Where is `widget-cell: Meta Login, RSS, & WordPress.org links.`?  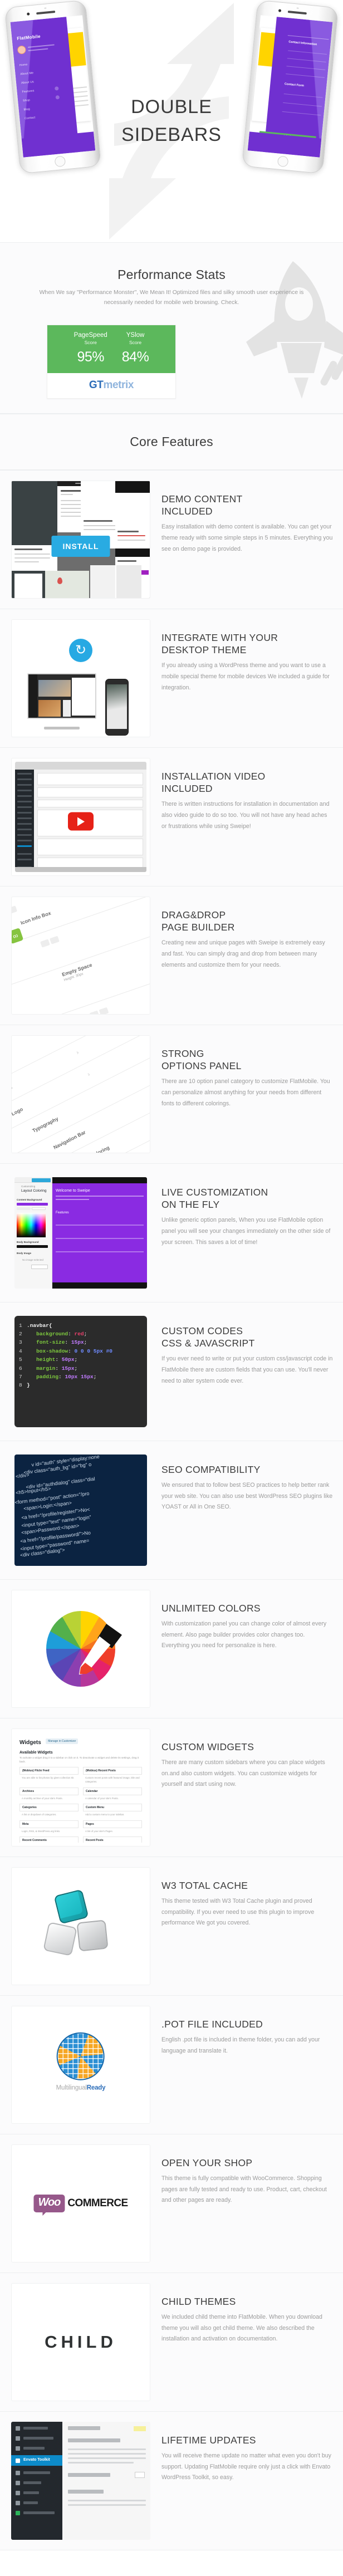 widget-cell: Meta Login, RSS, & WordPress.org links. is located at coordinates (49, 1828).